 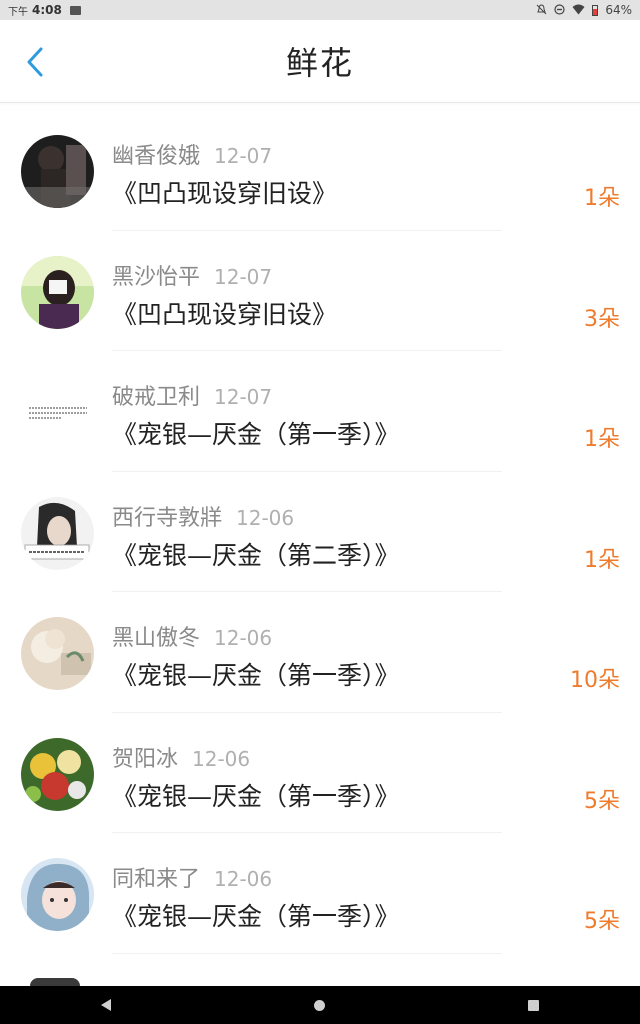 What do you see at coordinates (320, 291) in the screenshot?
I see `list-item: 黑沙怡平 12-07 《凹凸现设穿旧设》 3朵` at bounding box center [320, 291].